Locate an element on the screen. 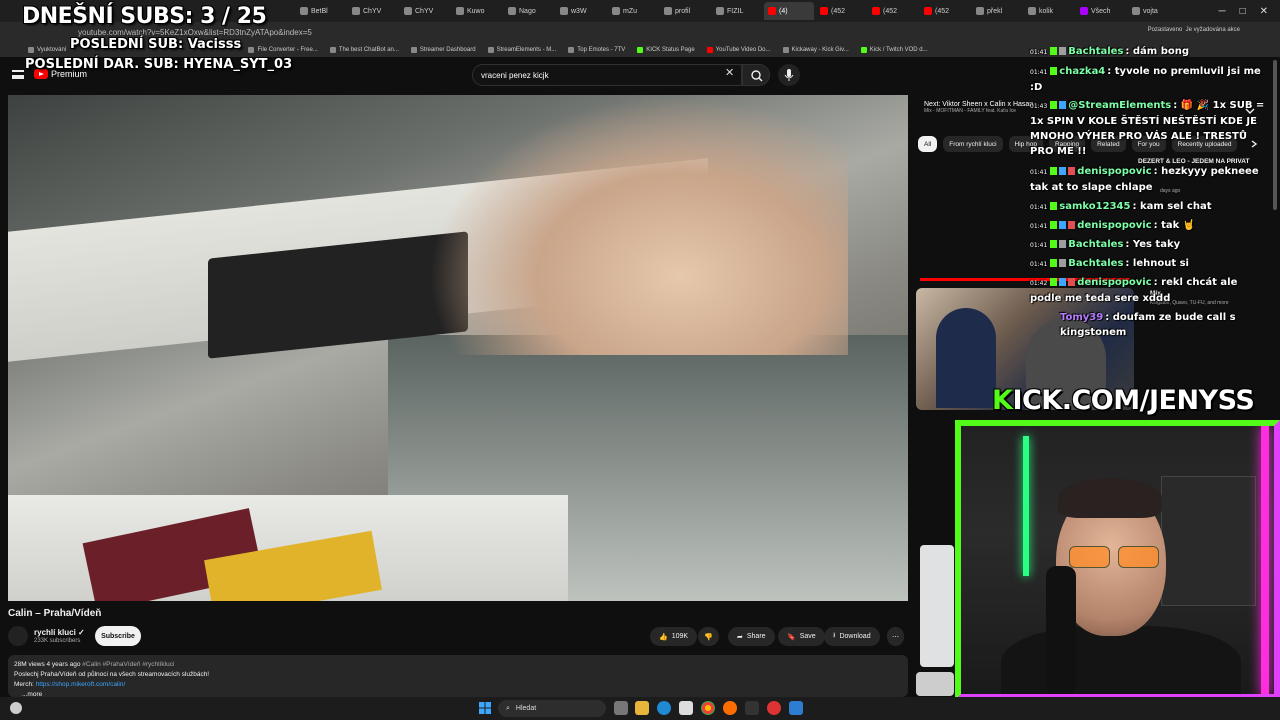 The height and width of the screenshot is (720, 1280). windows-start-icon is located at coordinates (485, 708).